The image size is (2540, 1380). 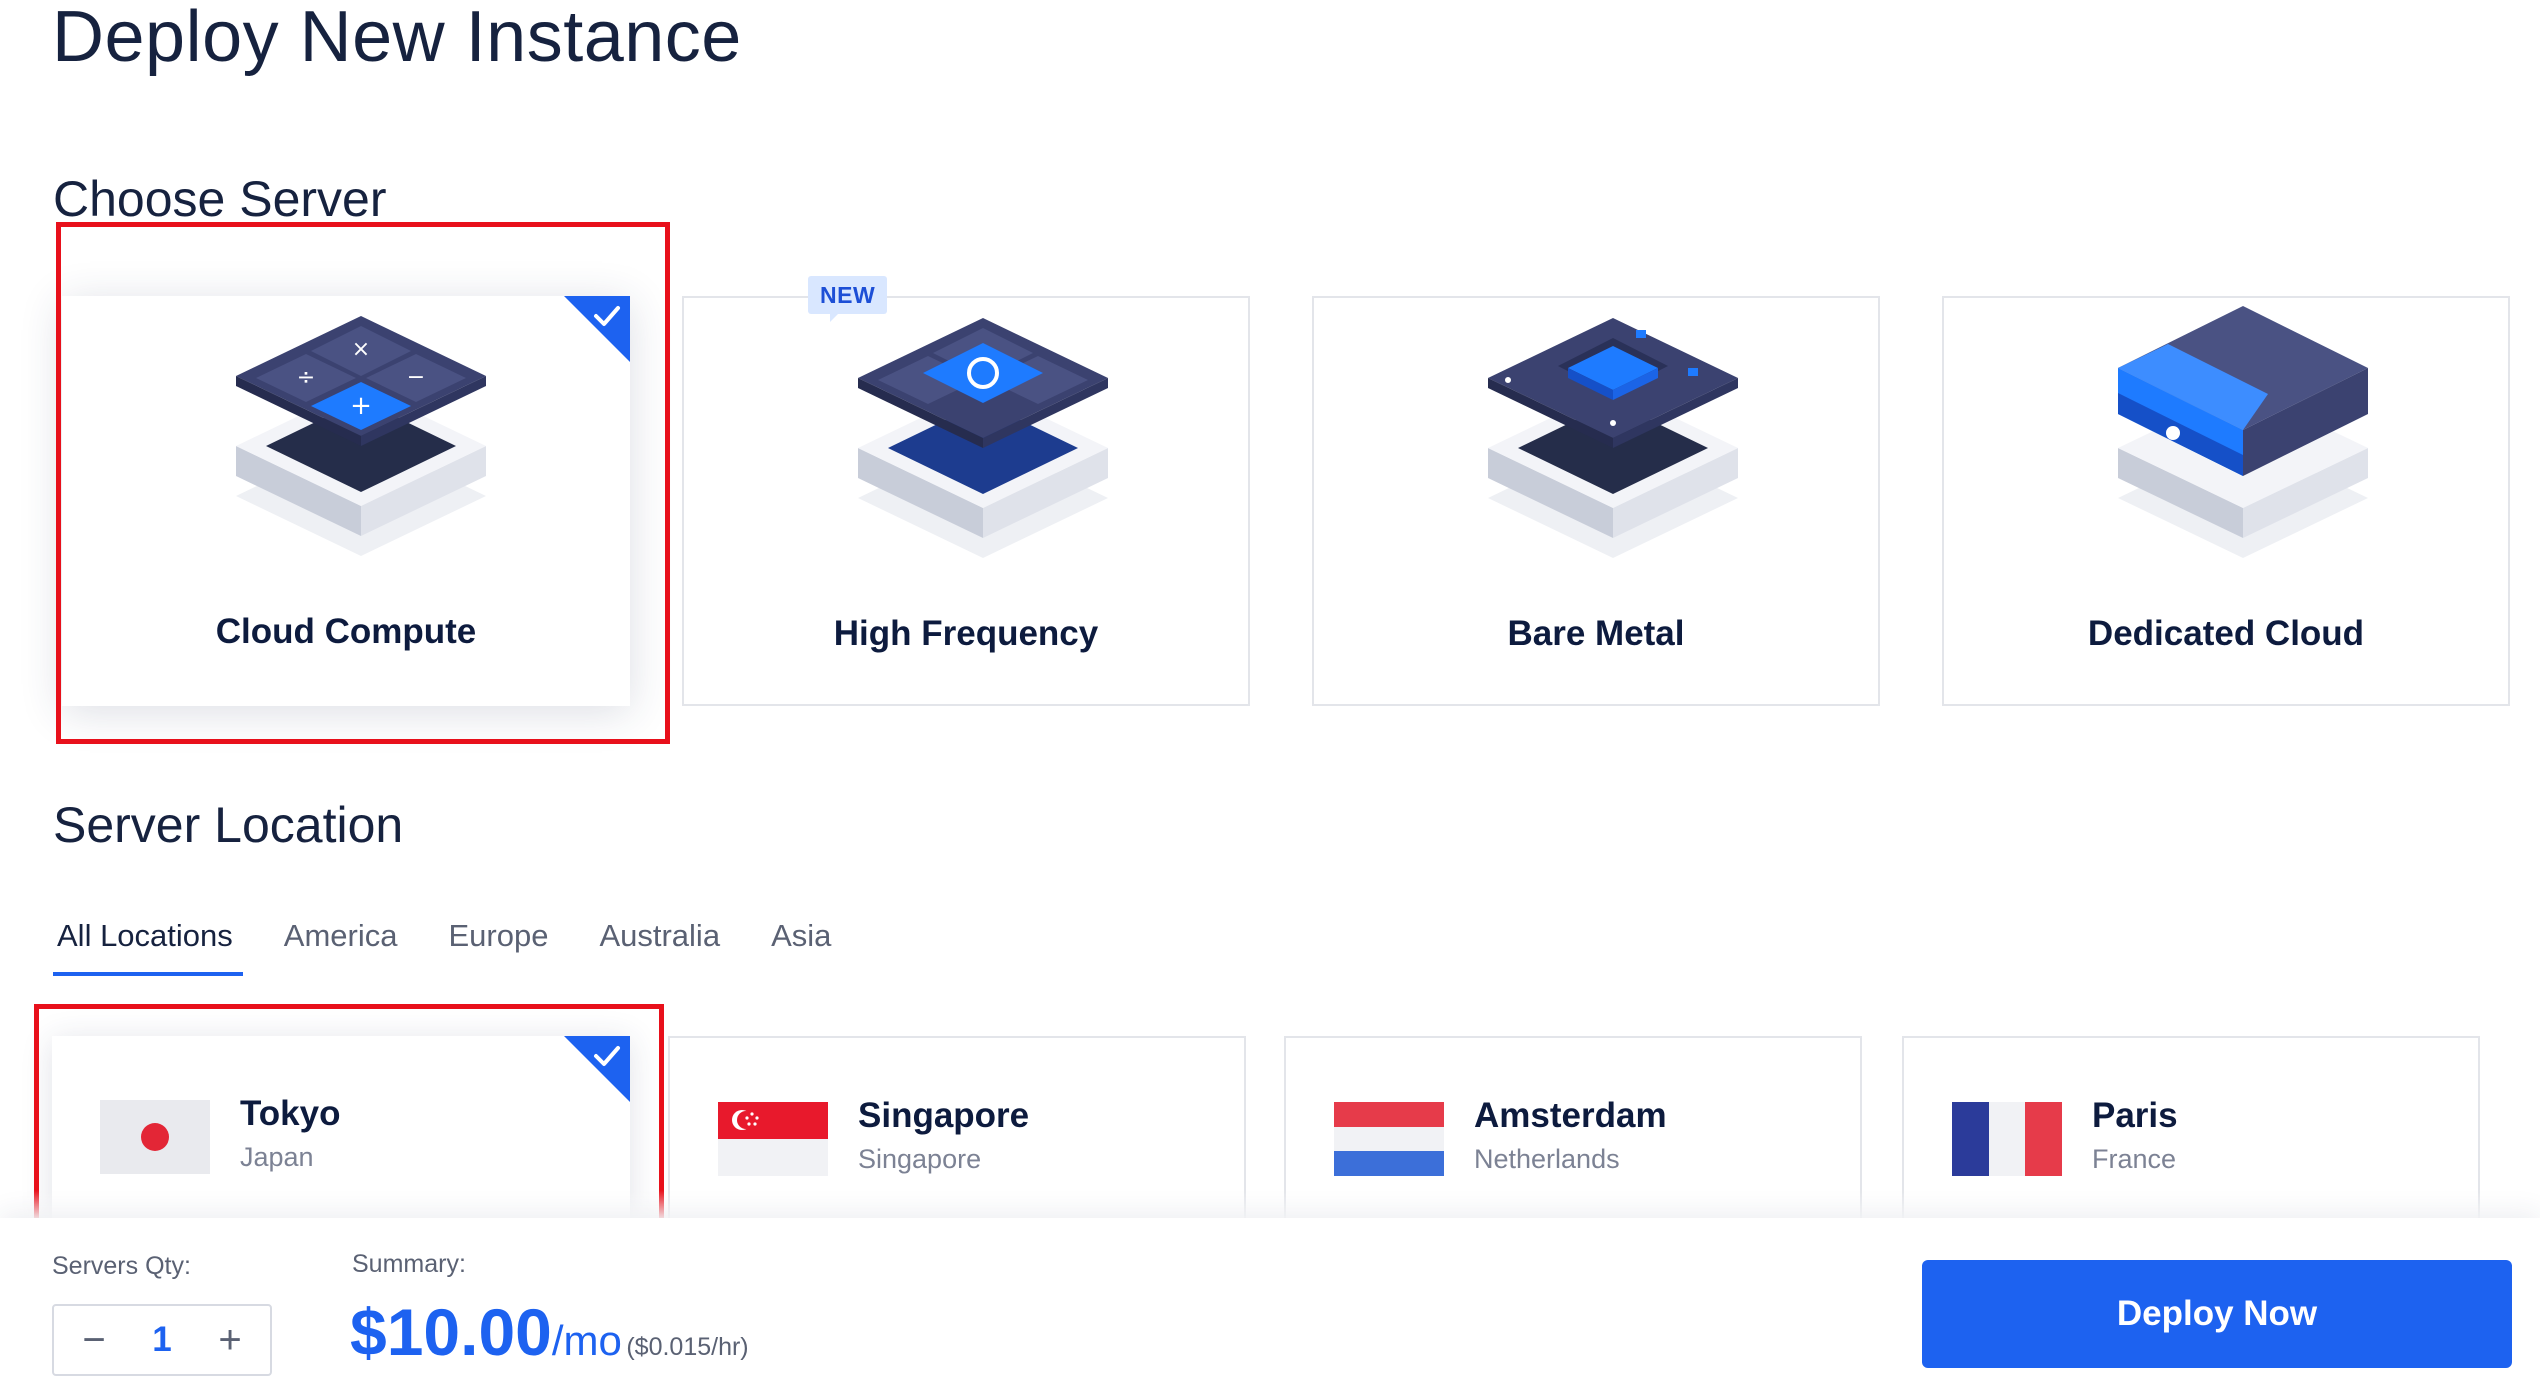 I want to click on server-option-label: High Frequency, so click(x=966, y=633).